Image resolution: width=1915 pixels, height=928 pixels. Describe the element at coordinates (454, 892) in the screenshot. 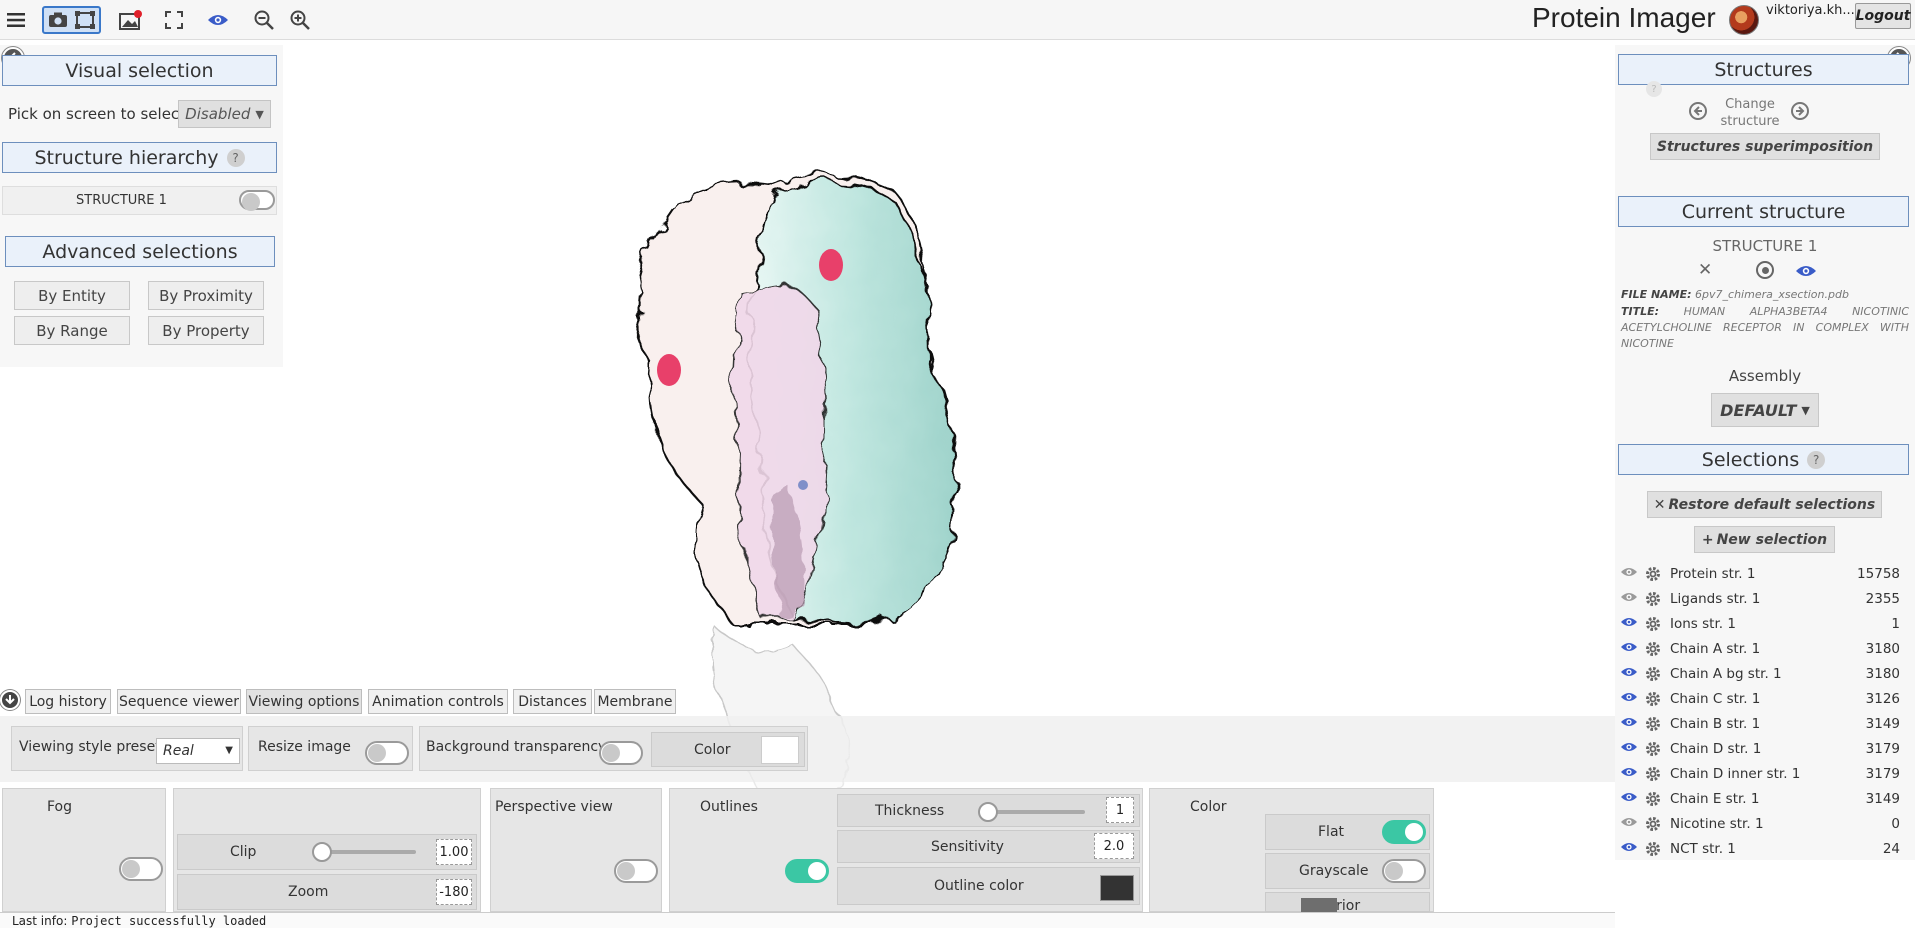

I see `zoom-value-box: -180` at that location.